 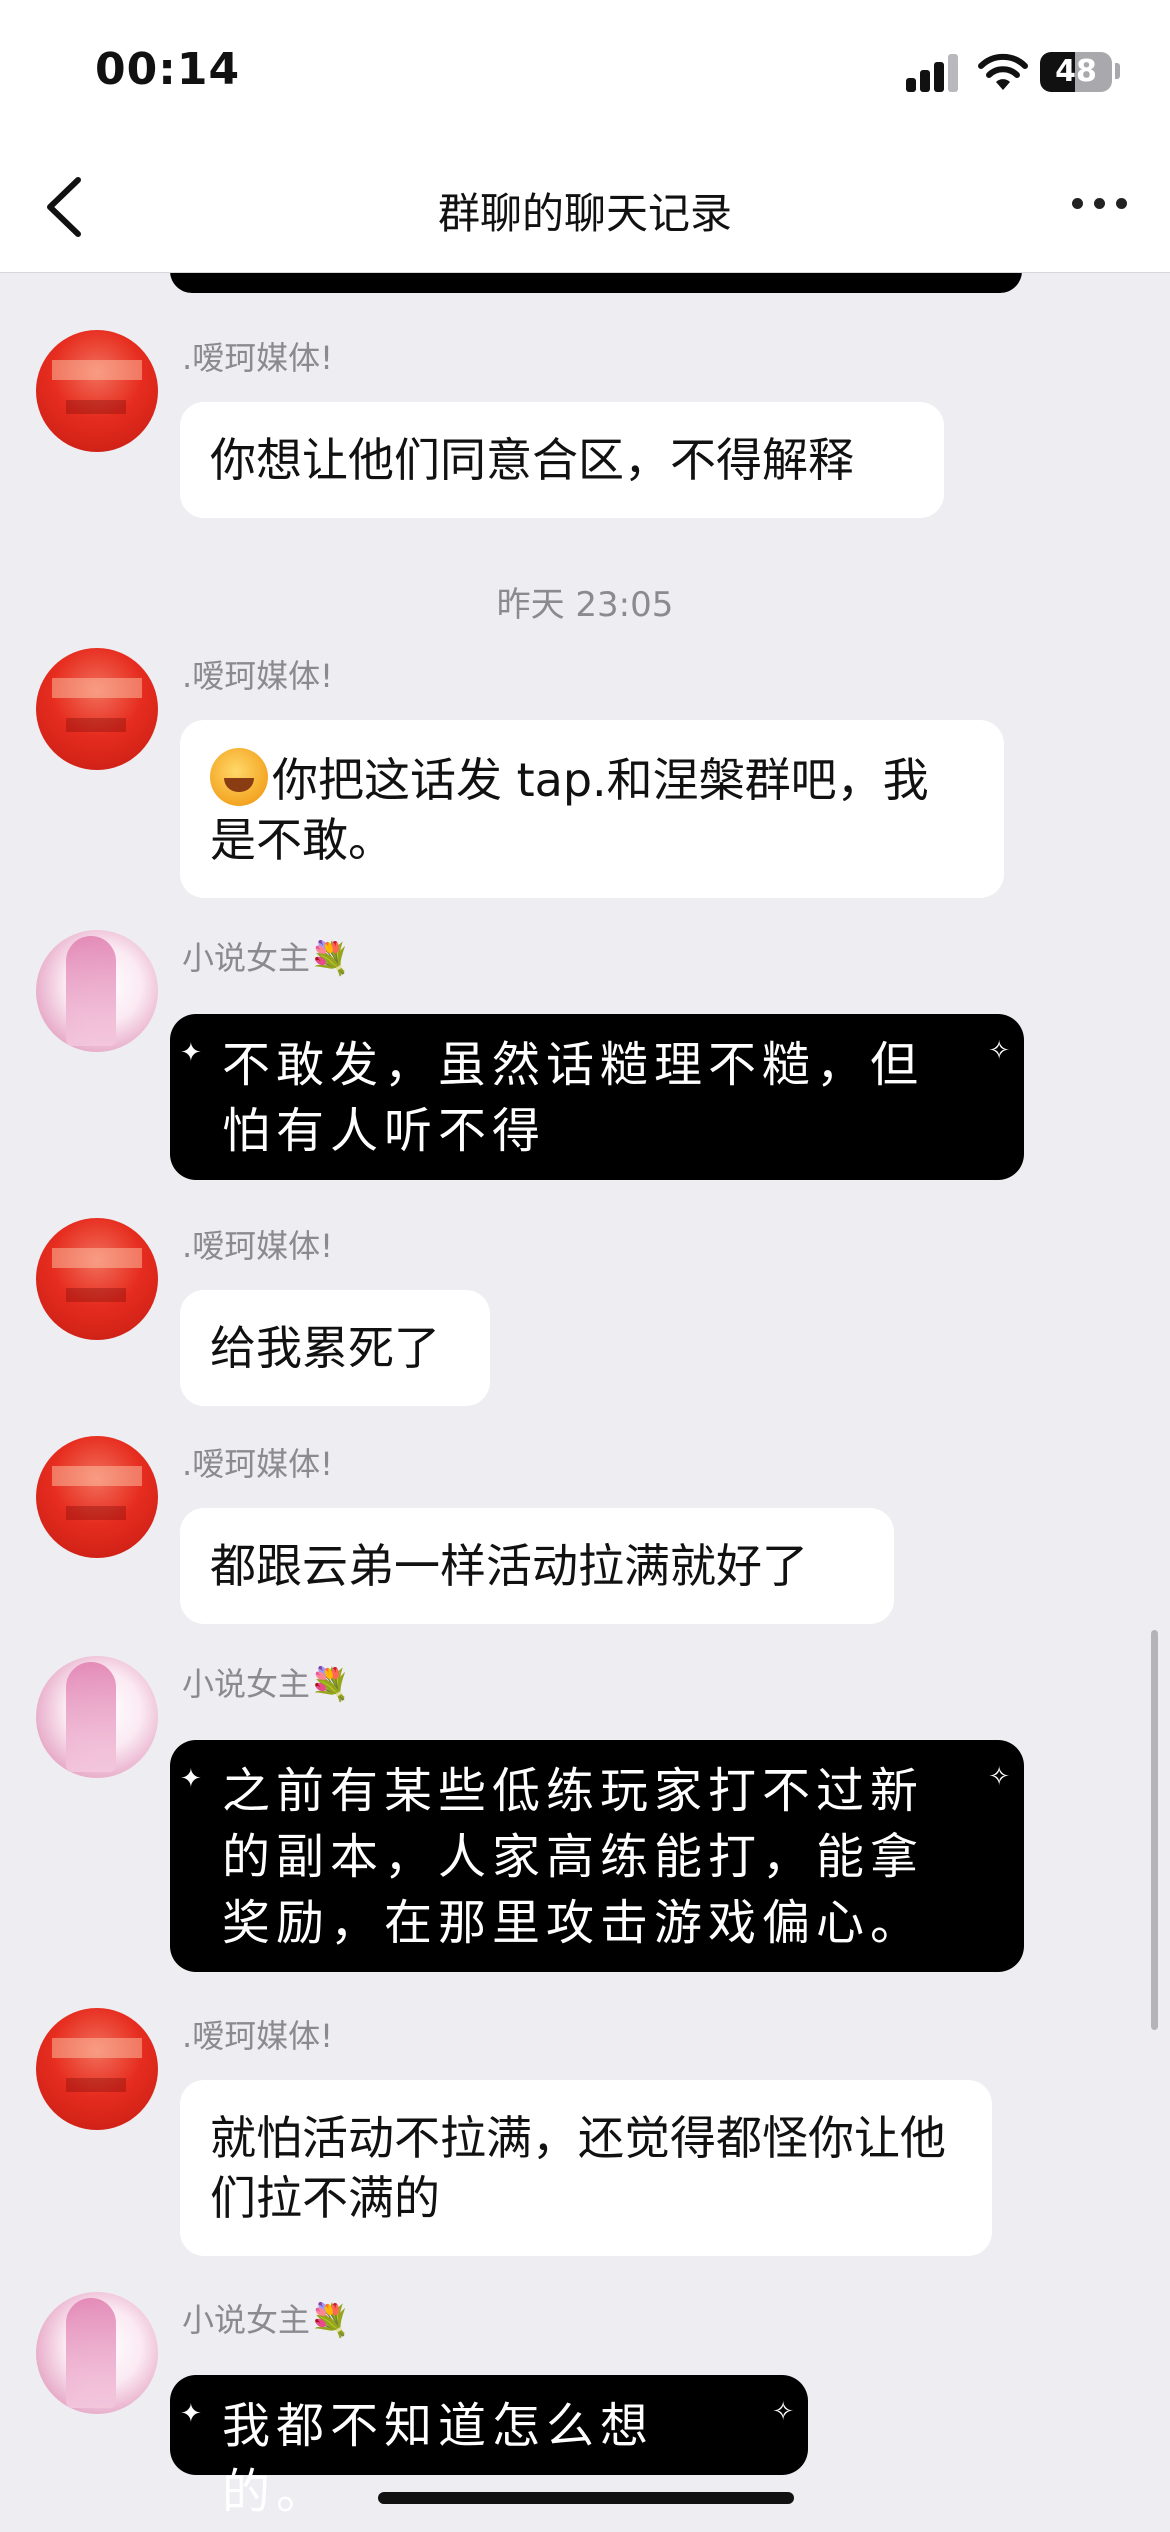 I want to click on message-text: 都跟云弟一样活动拉满就好了, so click(x=509, y=1566).